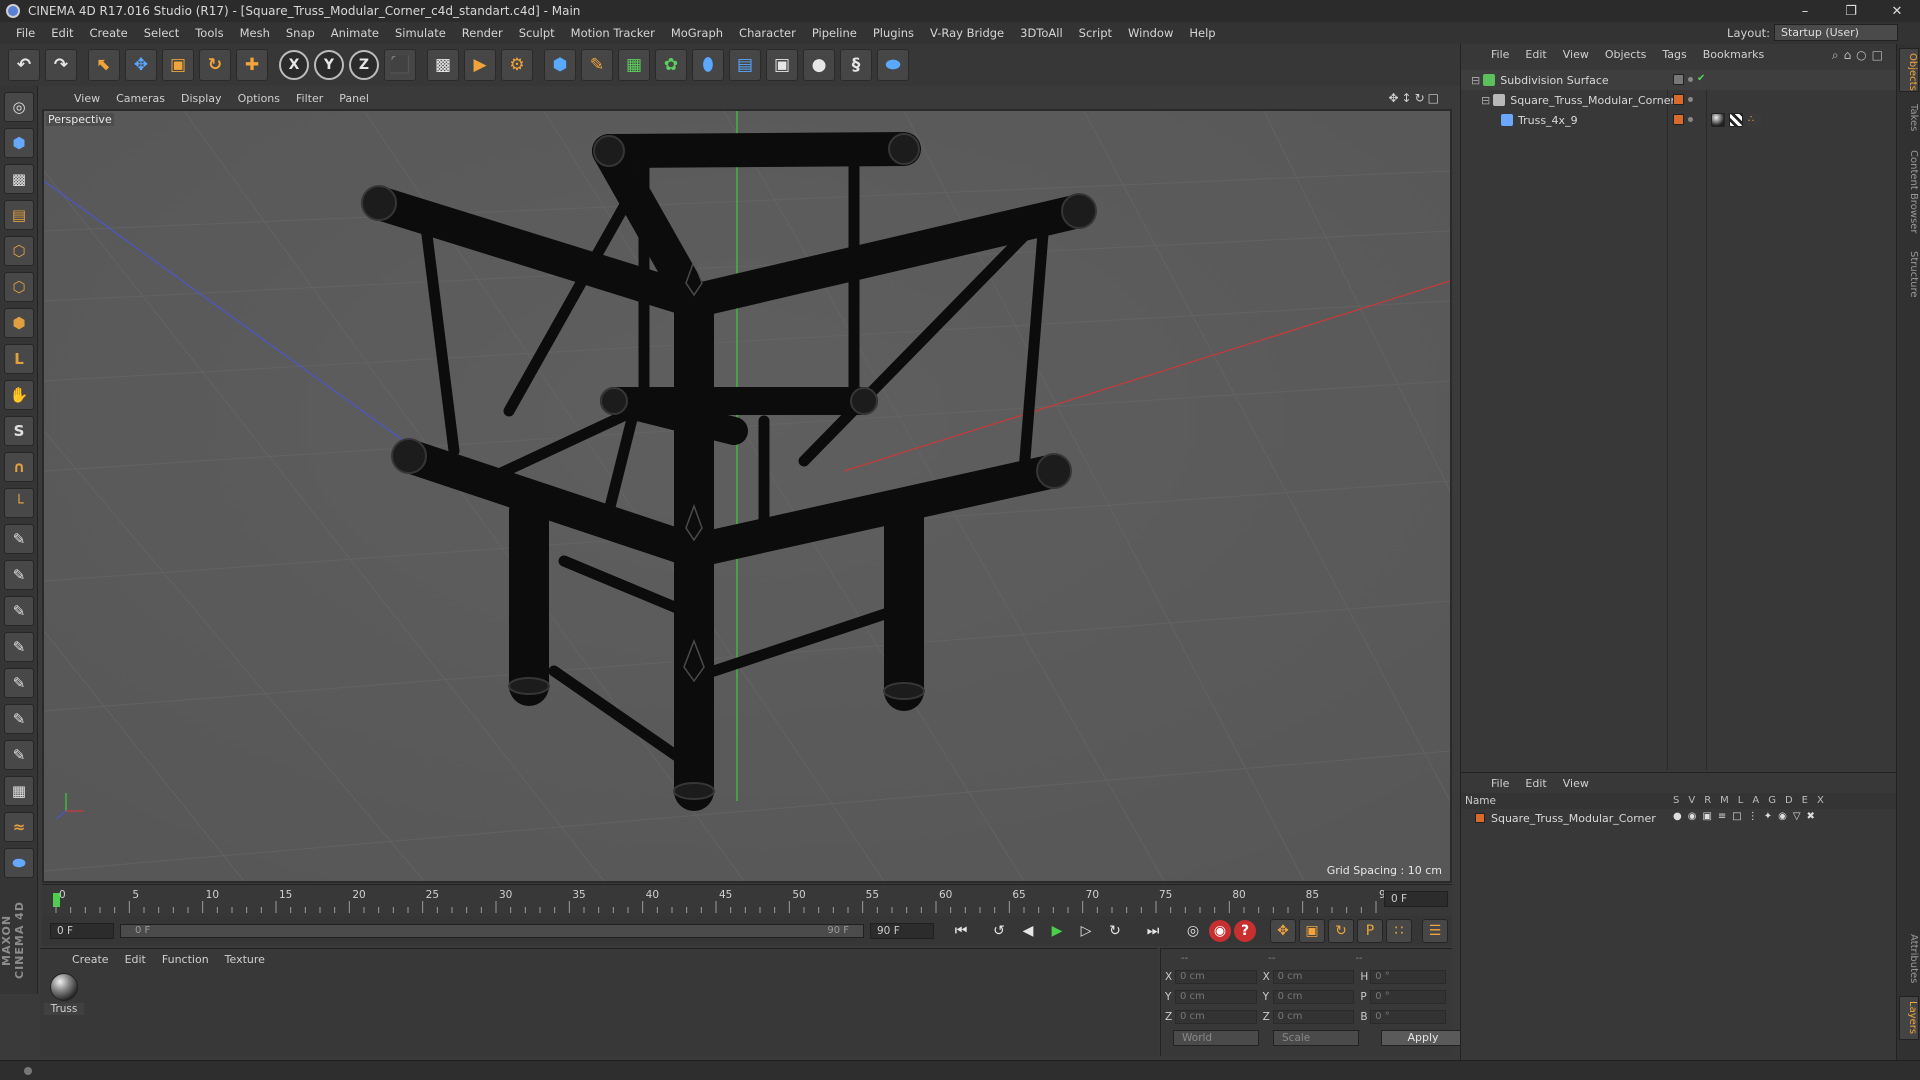 Image resolution: width=1920 pixels, height=1080 pixels. I want to click on make-editable-button: ◎, so click(19, 107).